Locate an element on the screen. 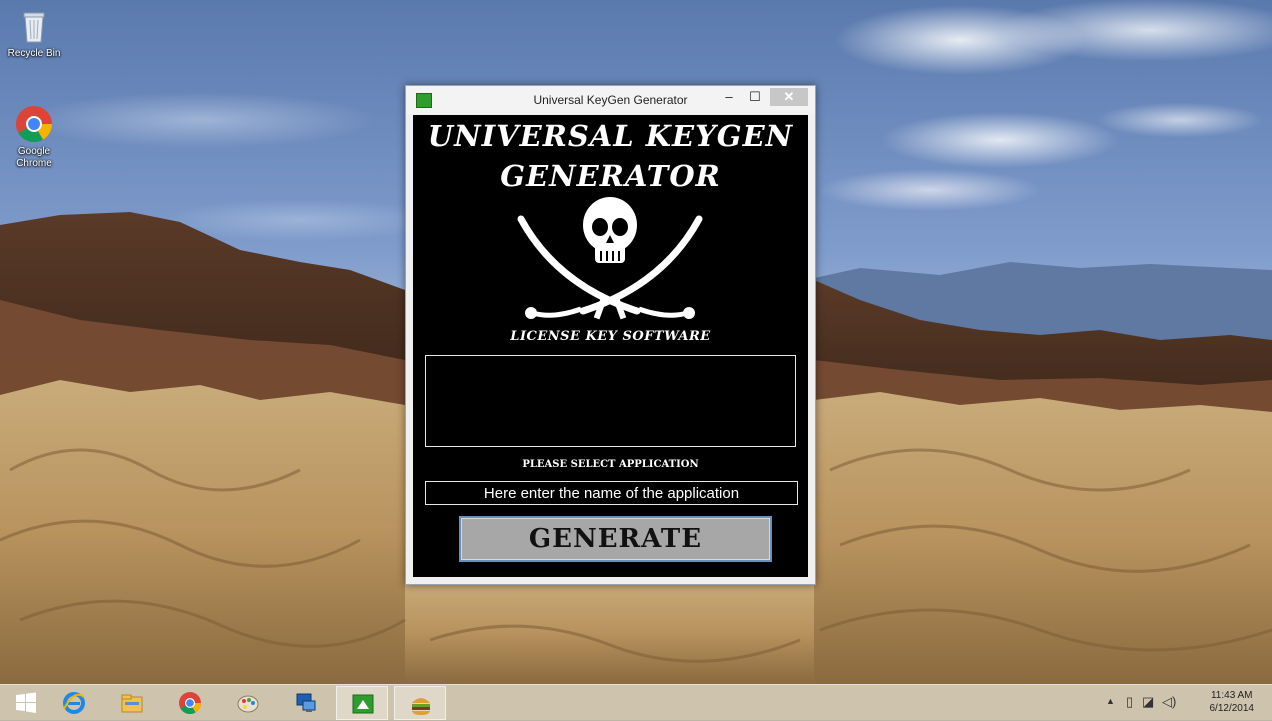  taskbar-internet-explorer is located at coordinates (74, 703).